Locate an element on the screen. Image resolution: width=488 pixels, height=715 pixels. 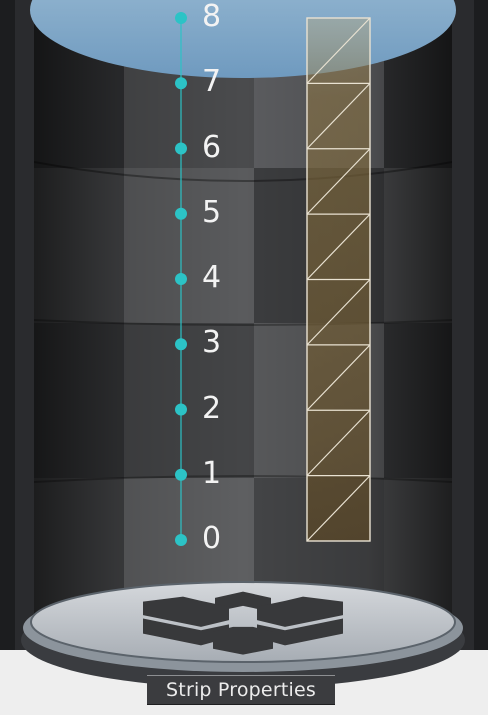
strip-object is located at coordinates (338, 279).